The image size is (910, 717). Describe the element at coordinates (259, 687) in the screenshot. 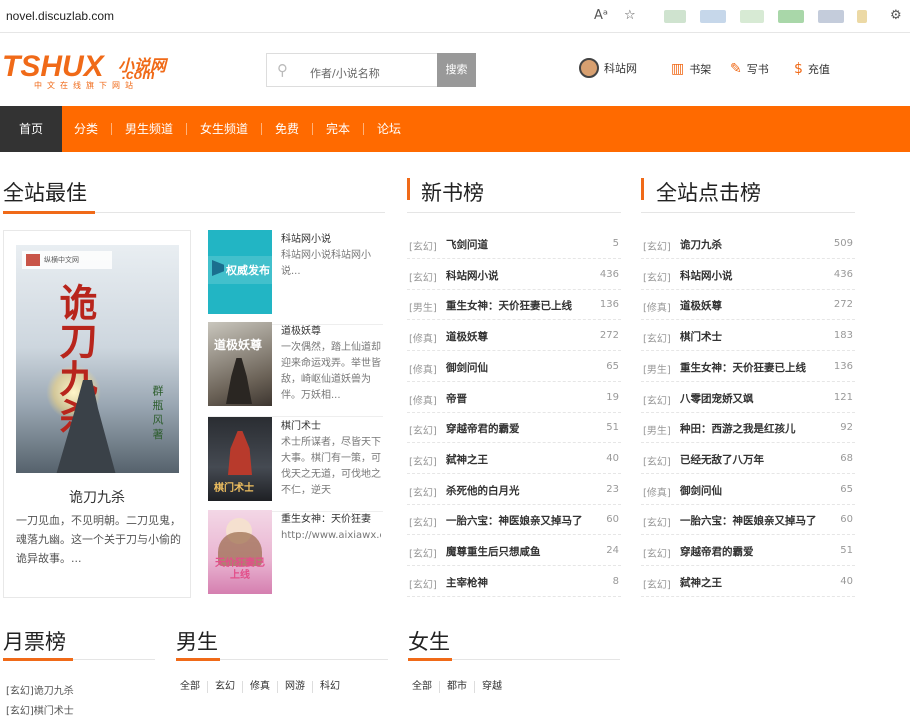

I see `filter-xiuzhen: 修真` at that location.